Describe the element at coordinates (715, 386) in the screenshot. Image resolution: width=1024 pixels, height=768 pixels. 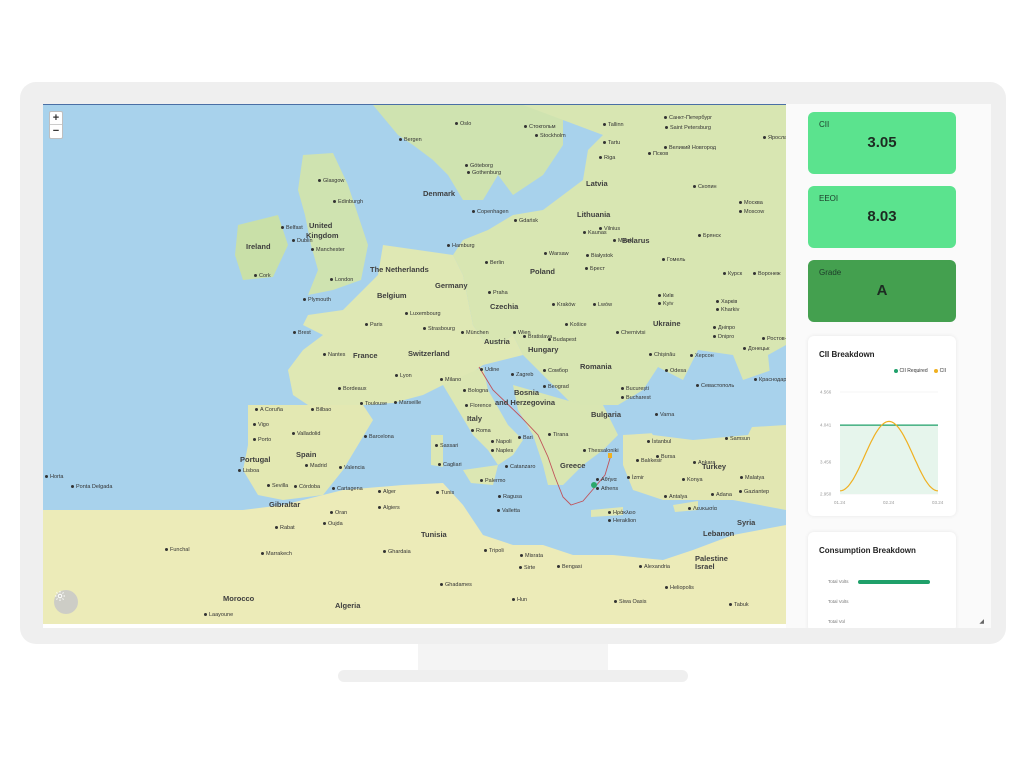
I see `map-city-label: Севастополь` at that location.